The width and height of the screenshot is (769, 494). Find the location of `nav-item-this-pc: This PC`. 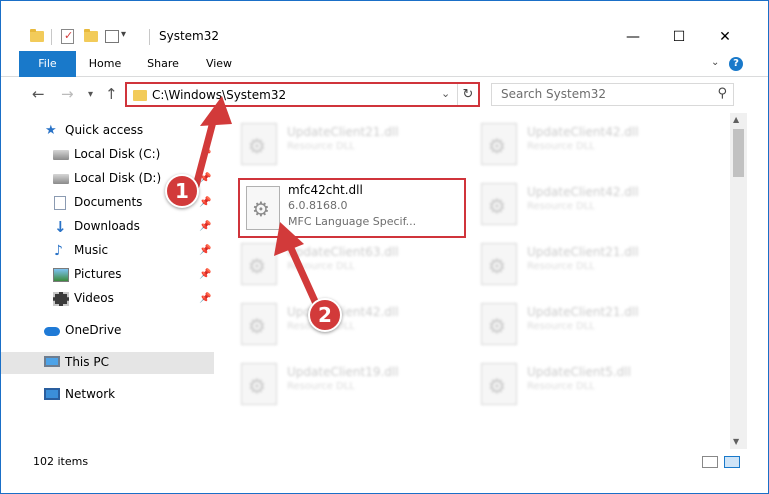

nav-item-this-pc: This PC is located at coordinates (107, 363).